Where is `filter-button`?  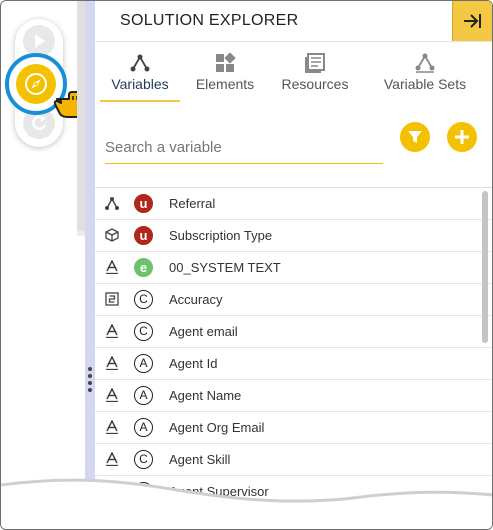
filter-button is located at coordinates (415, 137).